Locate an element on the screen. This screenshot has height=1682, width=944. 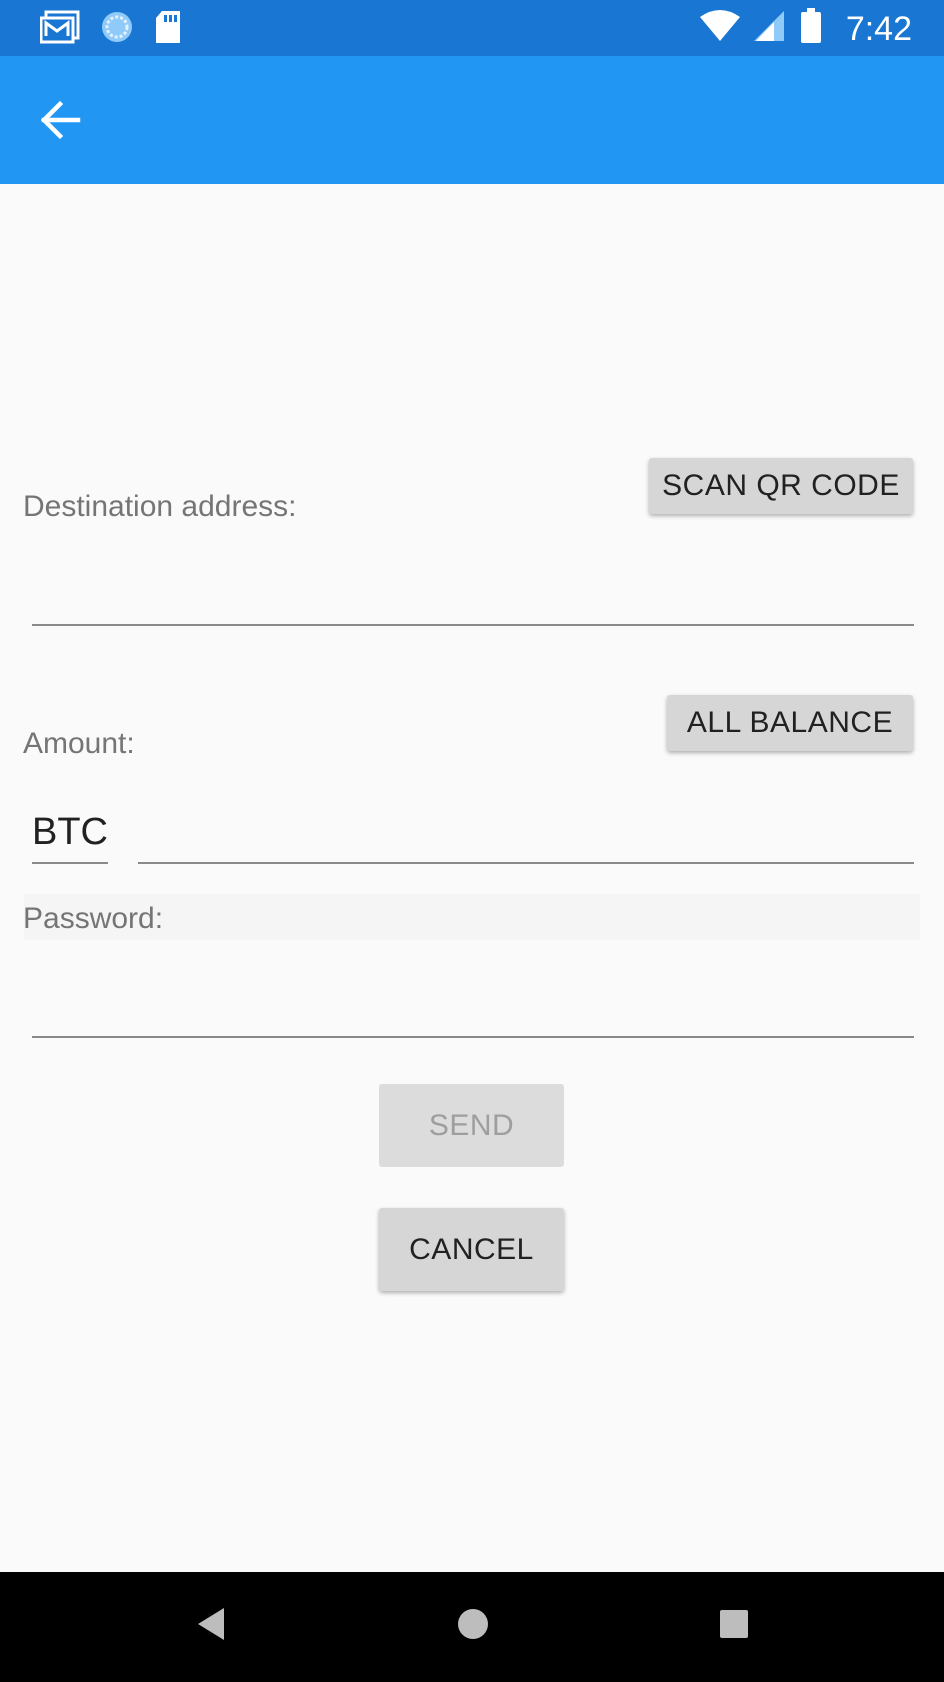
all-balance-button: ALL BALANCE is located at coordinates (790, 723).